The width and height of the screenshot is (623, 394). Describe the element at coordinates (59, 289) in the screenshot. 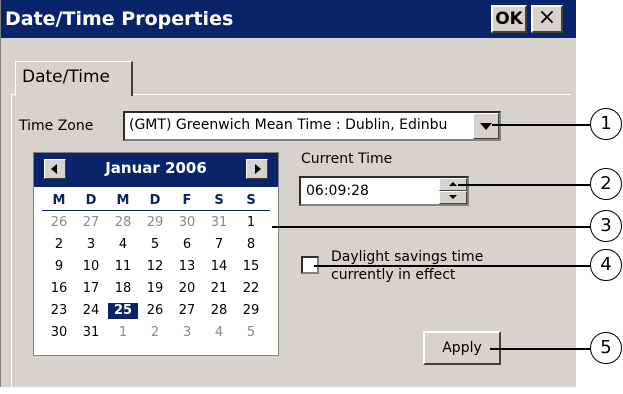

I see `calendar-day: 16` at that location.